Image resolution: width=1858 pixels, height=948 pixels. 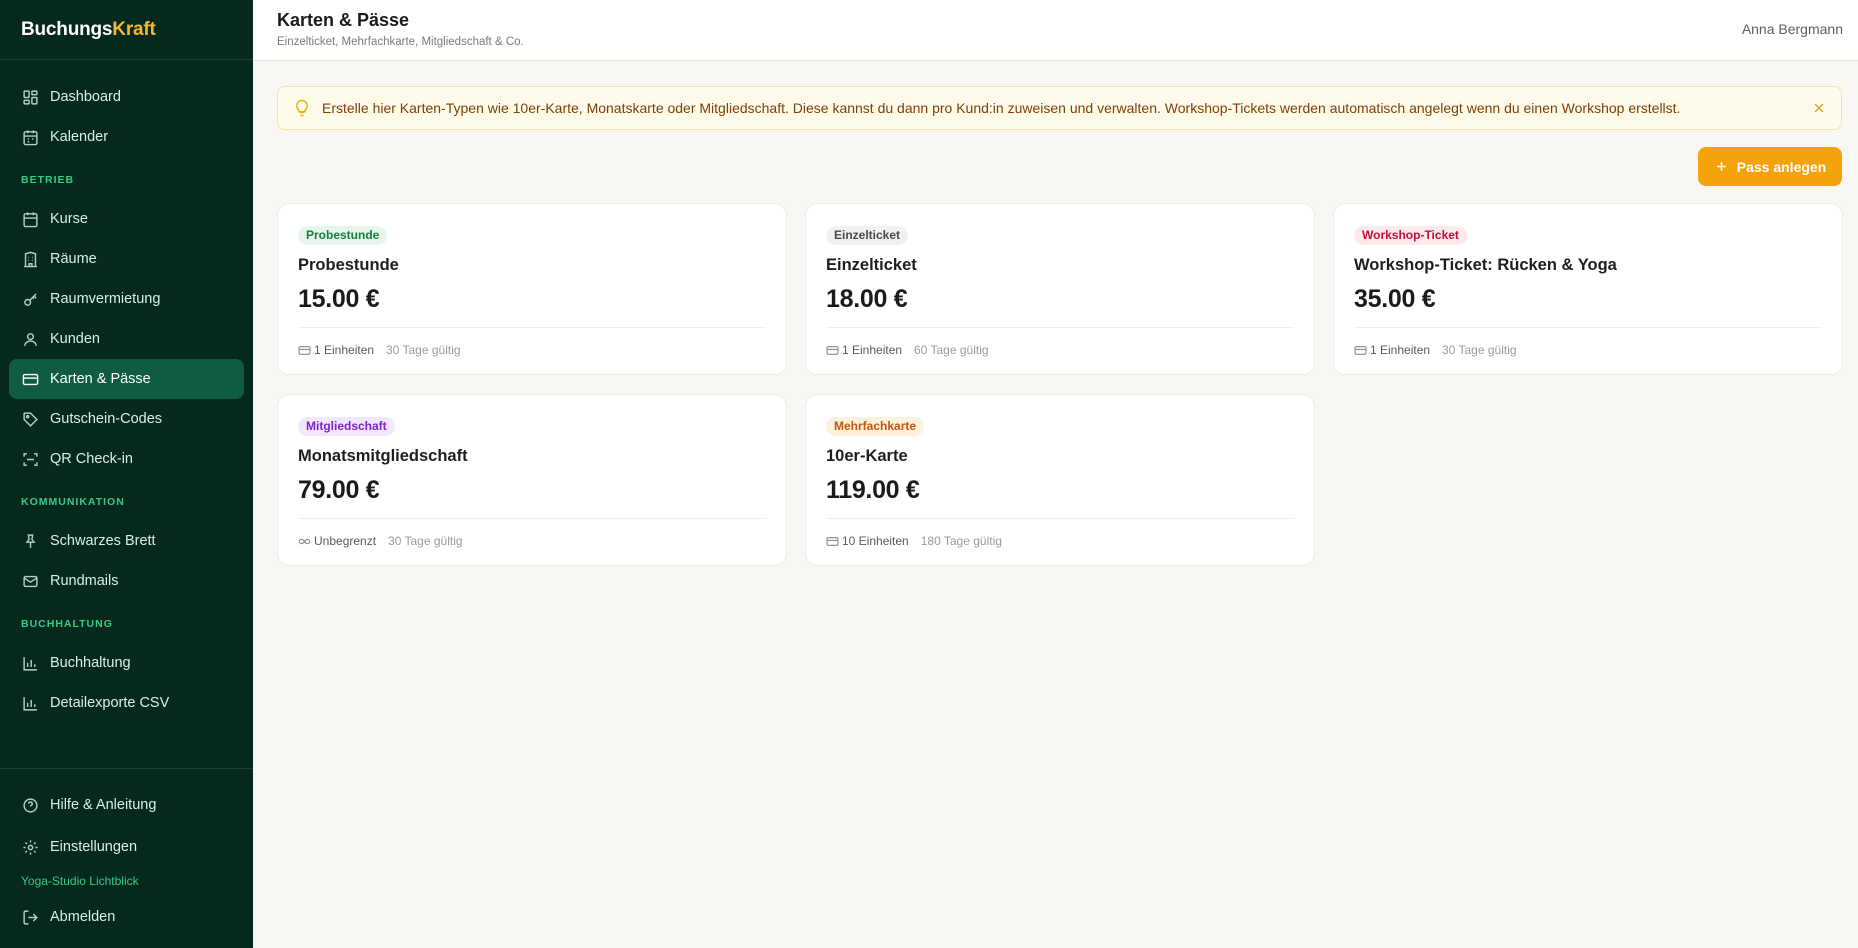 What do you see at coordinates (30, 847) in the screenshot?
I see `gear-icon` at bounding box center [30, 847].